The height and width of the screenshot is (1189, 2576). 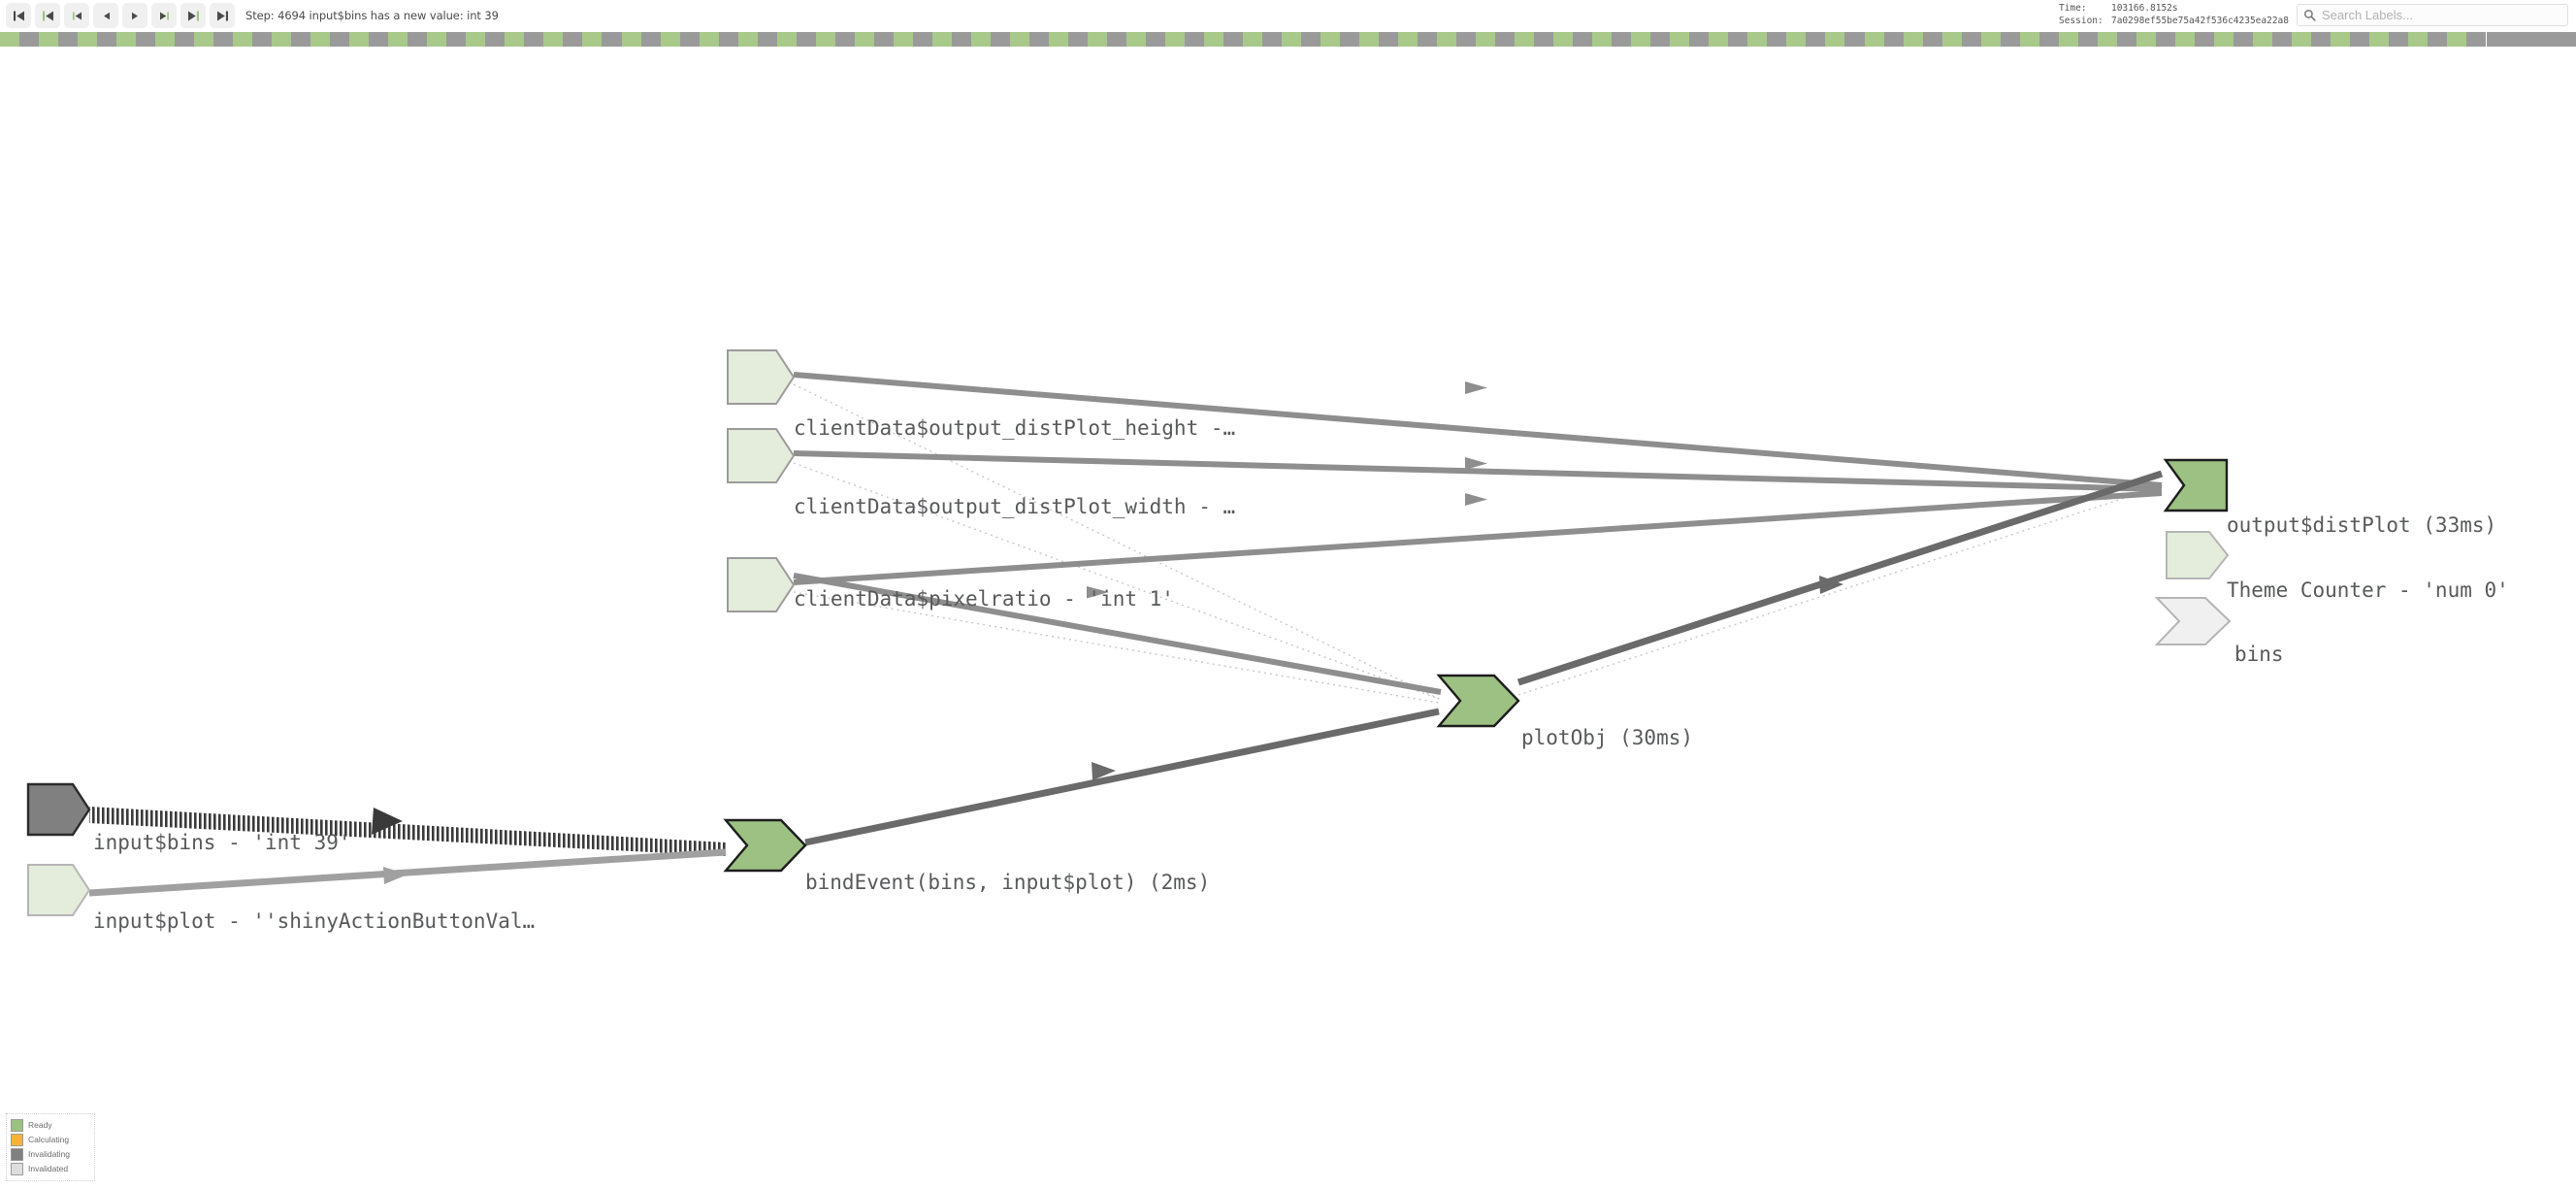 I want to click on node-input-plot, so click(x=59, y=890).